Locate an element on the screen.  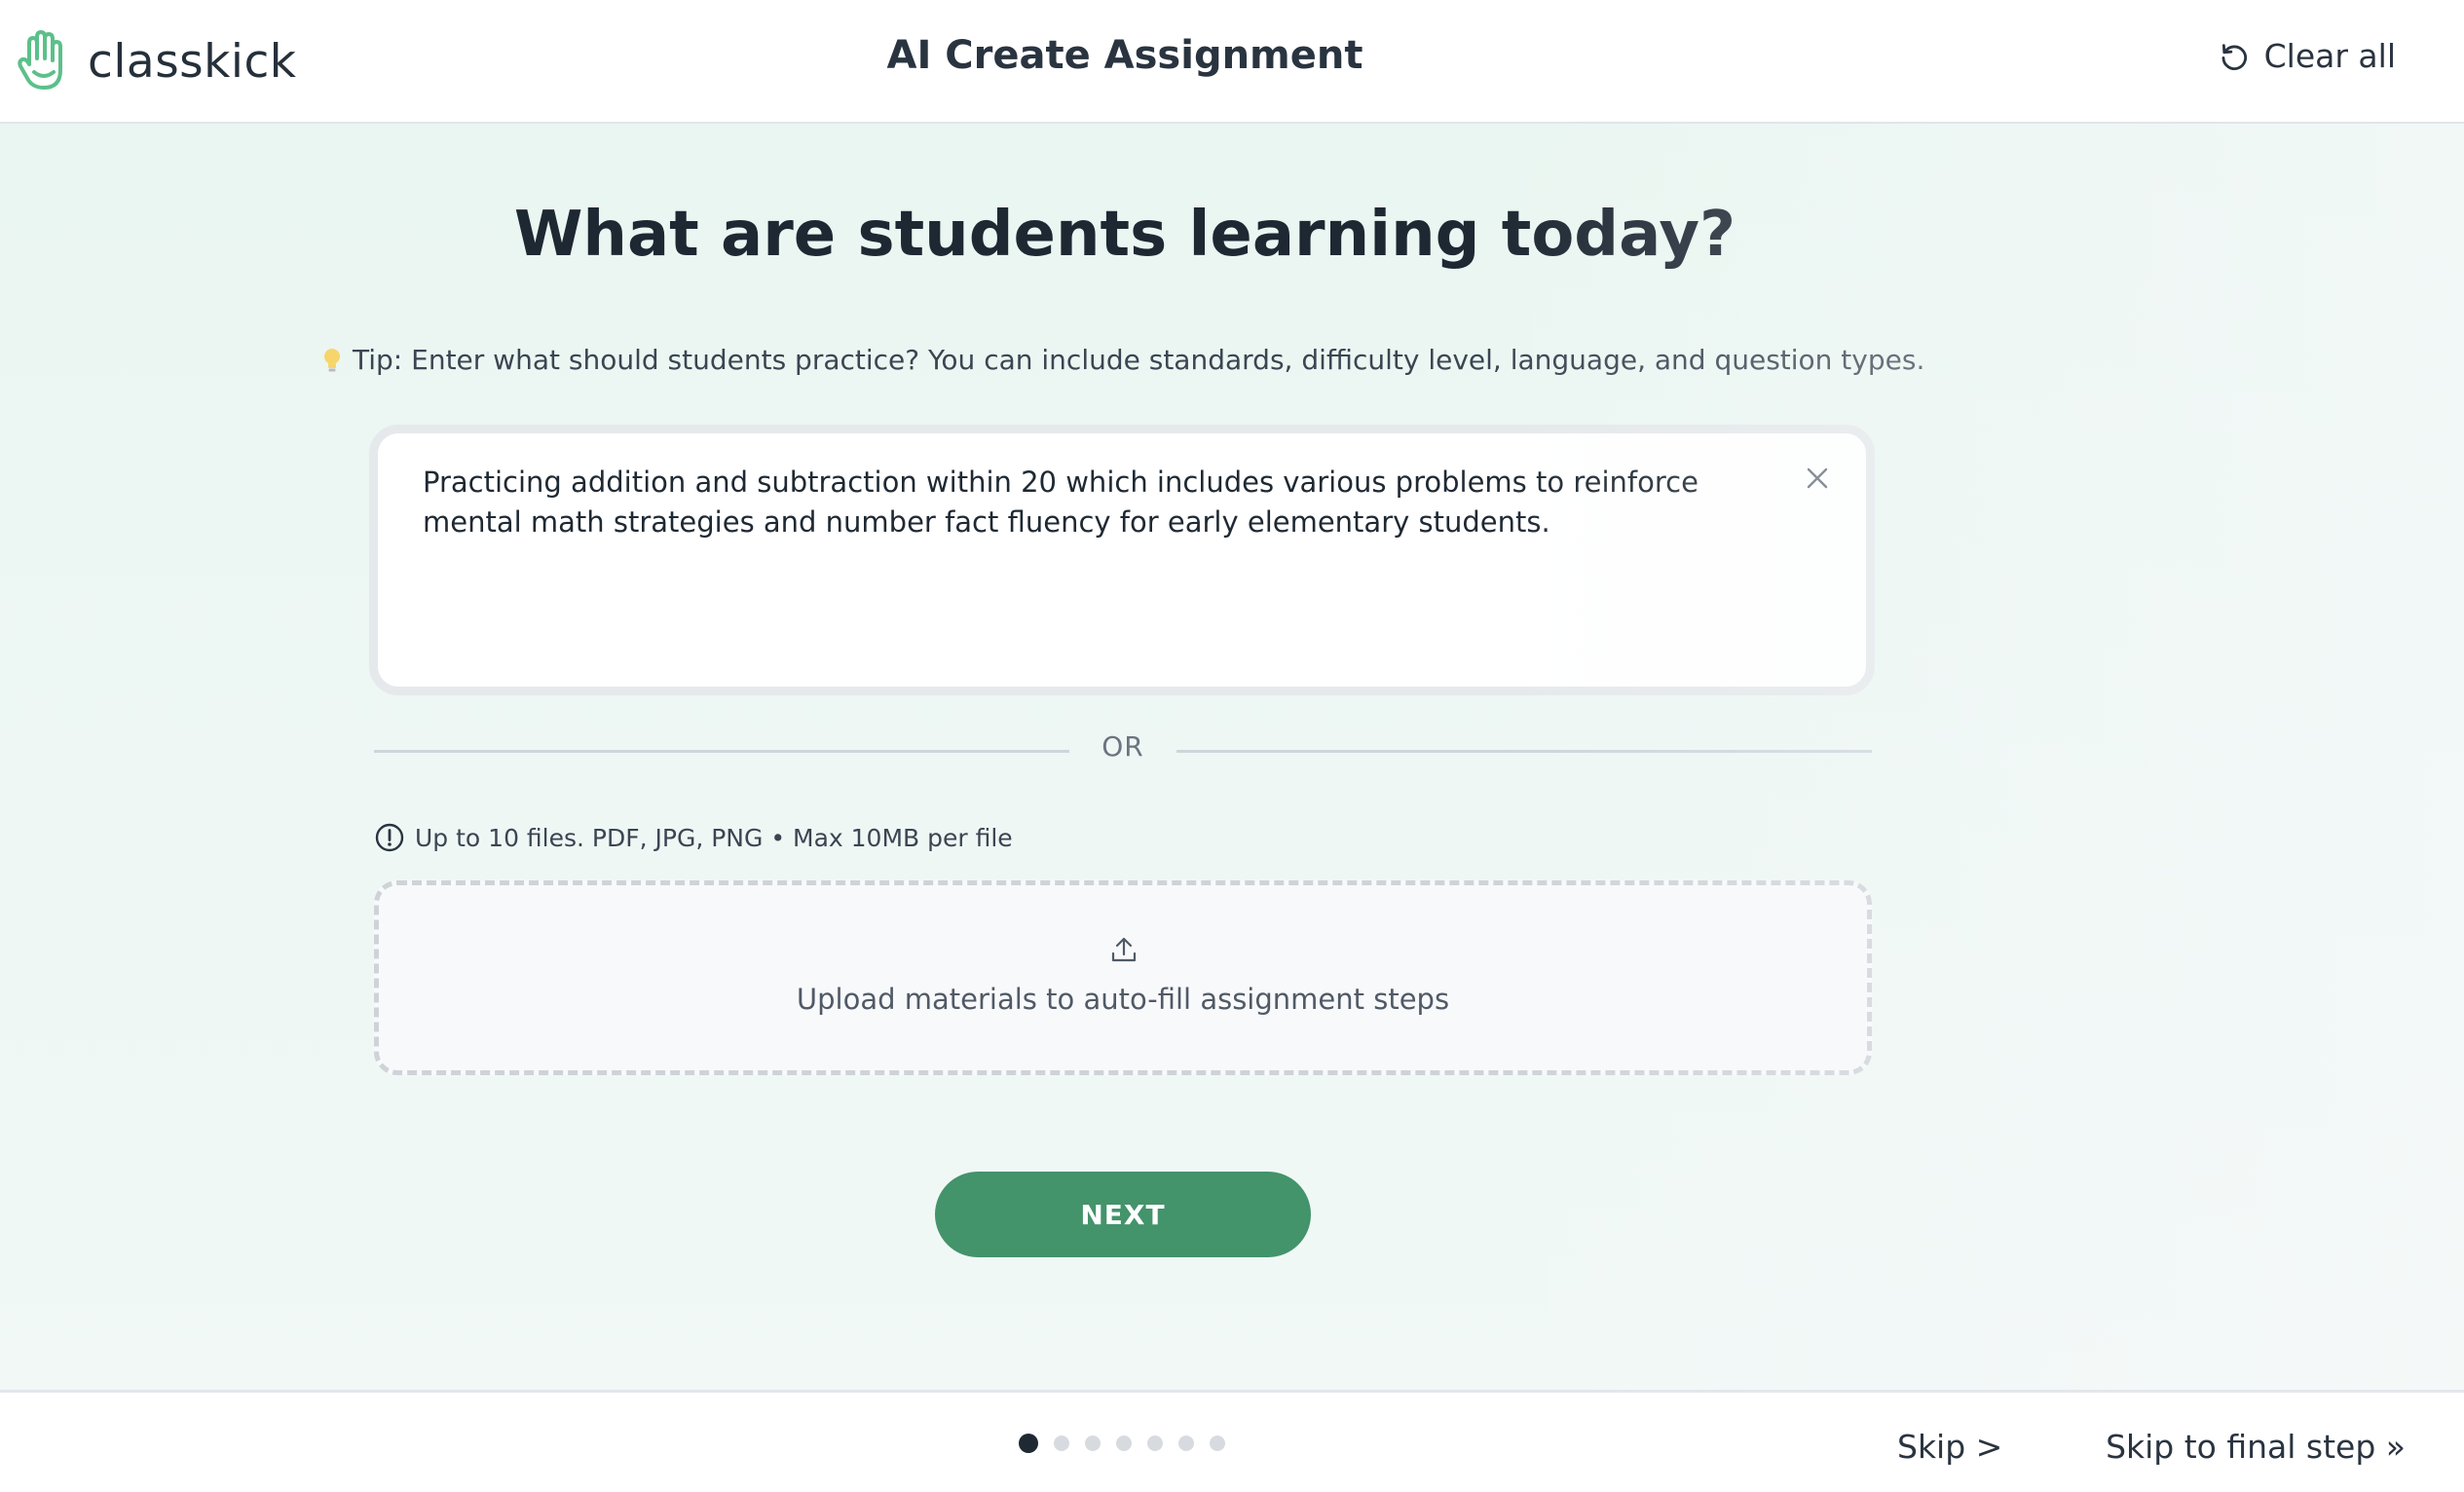
or-divider: OR is located at coordinates (1123, 749).